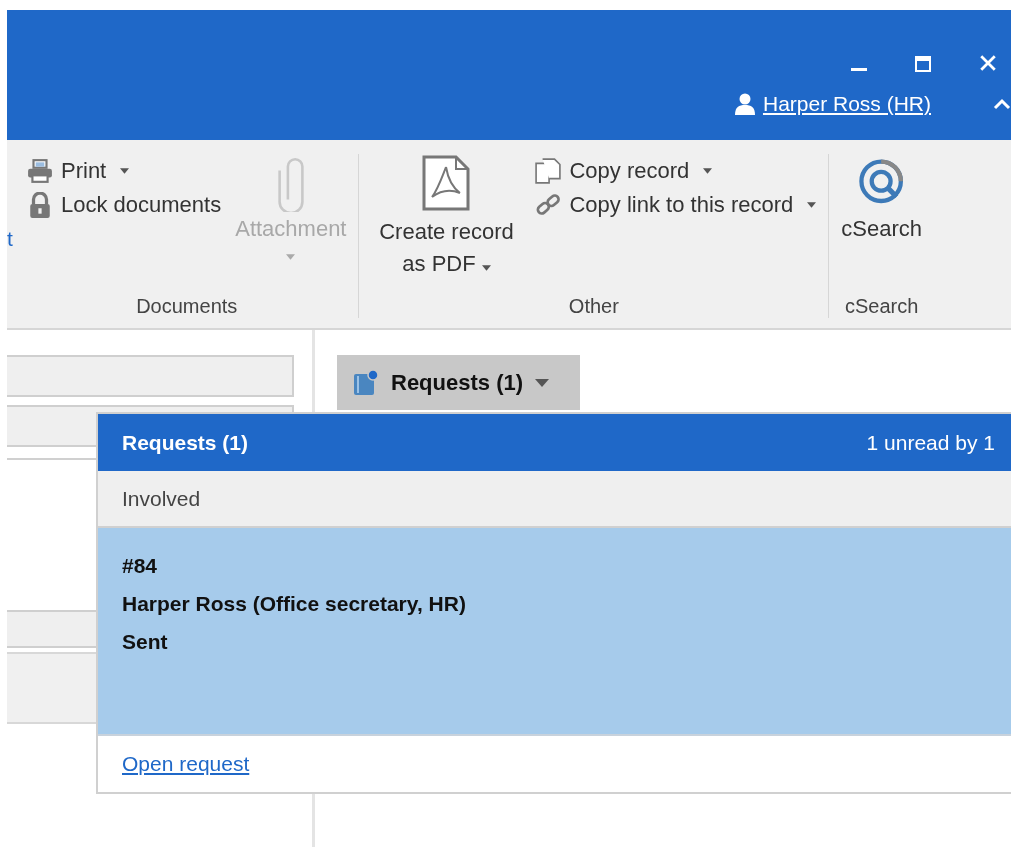 Image resolution: width=1011 pixels, height=847 pixels. What do you see at coordinates (593, 306) in the screenshot?
I see `group-label: Other` at bounding box center [593, 306].